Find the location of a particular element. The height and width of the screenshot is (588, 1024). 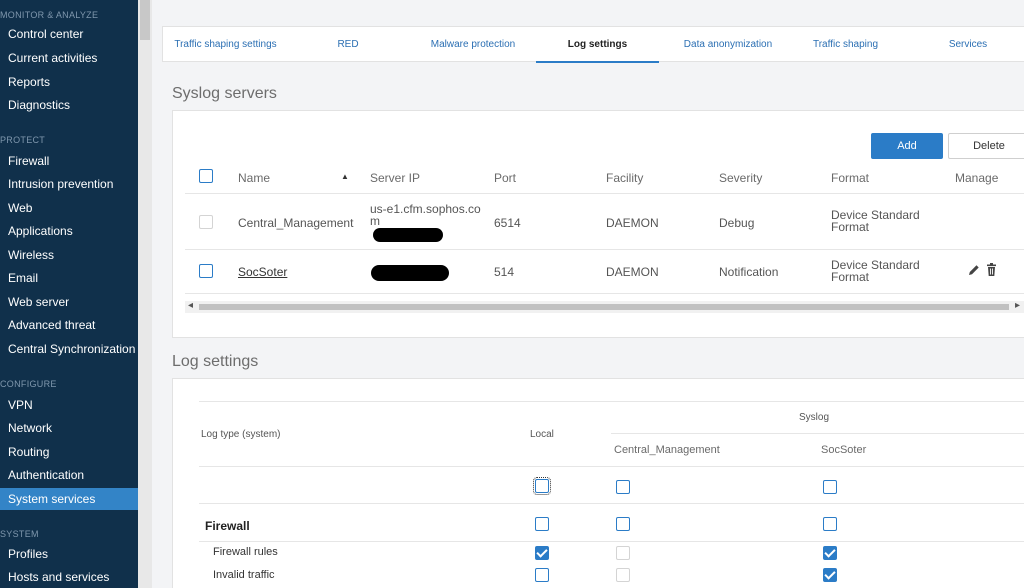

row-severity: Debug is located at coordinates (737, 223).